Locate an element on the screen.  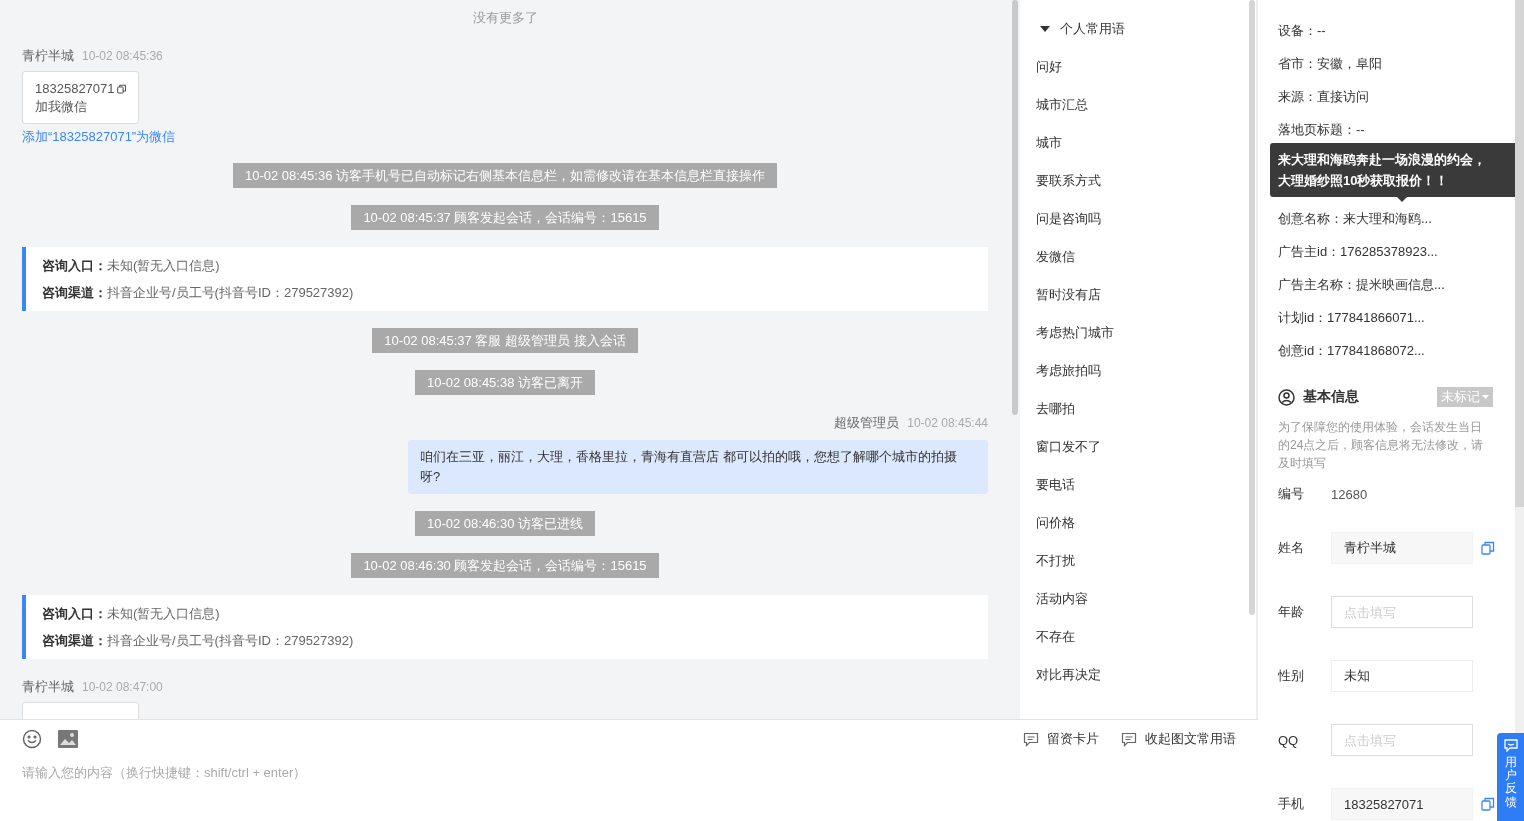
phrase-item: 问好 is located at coordinates (1142, 67).